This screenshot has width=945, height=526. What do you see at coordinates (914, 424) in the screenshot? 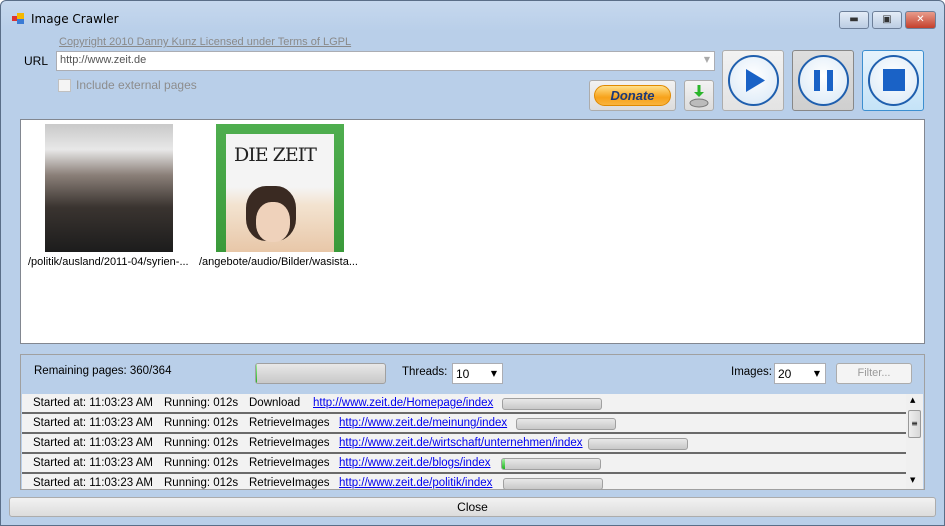
I see `scroll-thumb: ≡` at bounding box center [914, 424].